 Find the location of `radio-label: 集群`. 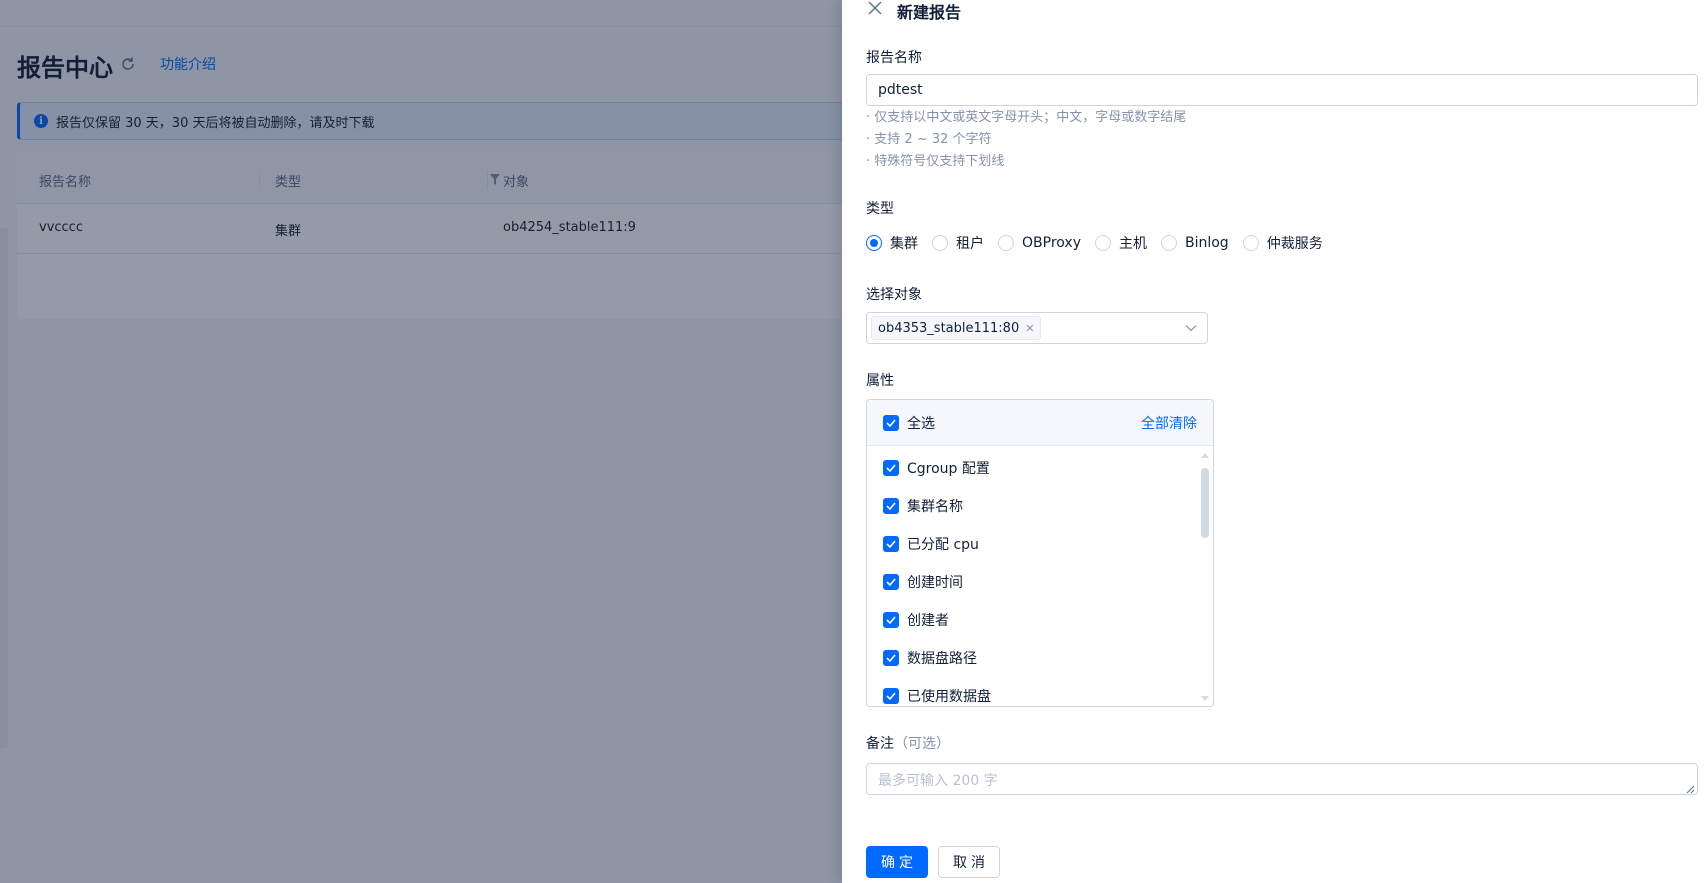

radio-label: 集群 is located at coordinates (904, 244).